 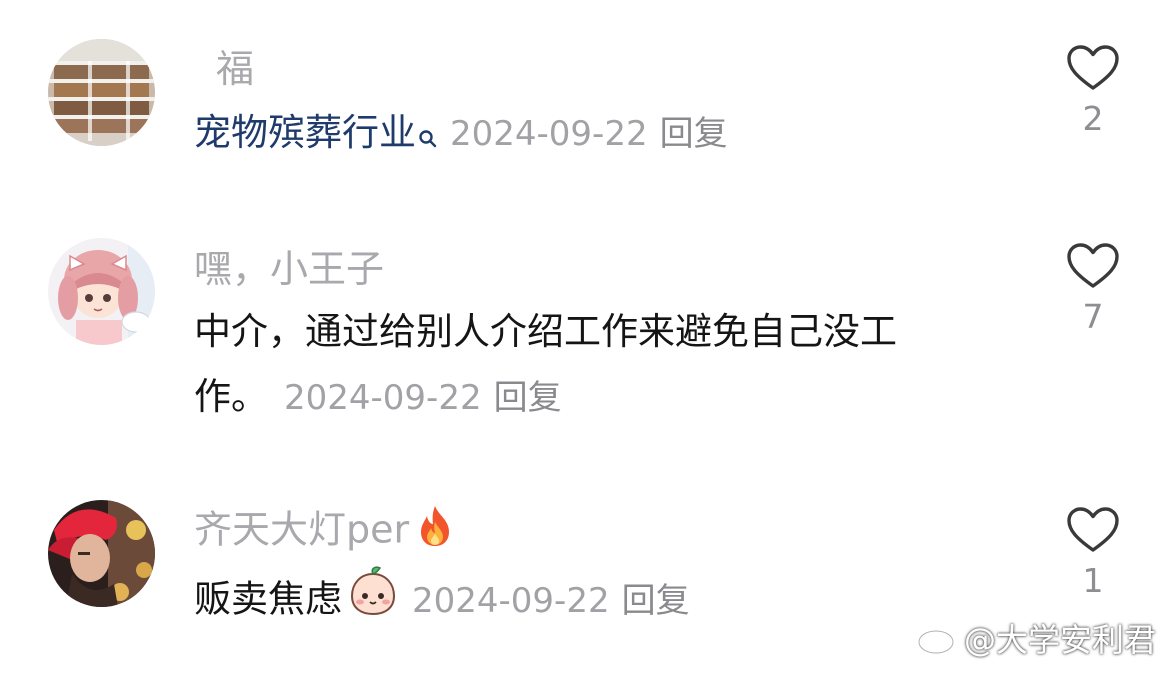 I want to click on comment-text-continuation: 作。, so click(x=231, y=396).